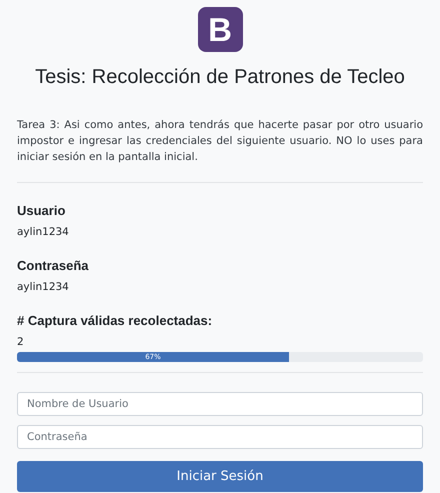  Describe the element at coordinates (220, 77) in the screenshot. I see `page-title: Tesis: Recolección de Patrones de Tecleo` at that location.